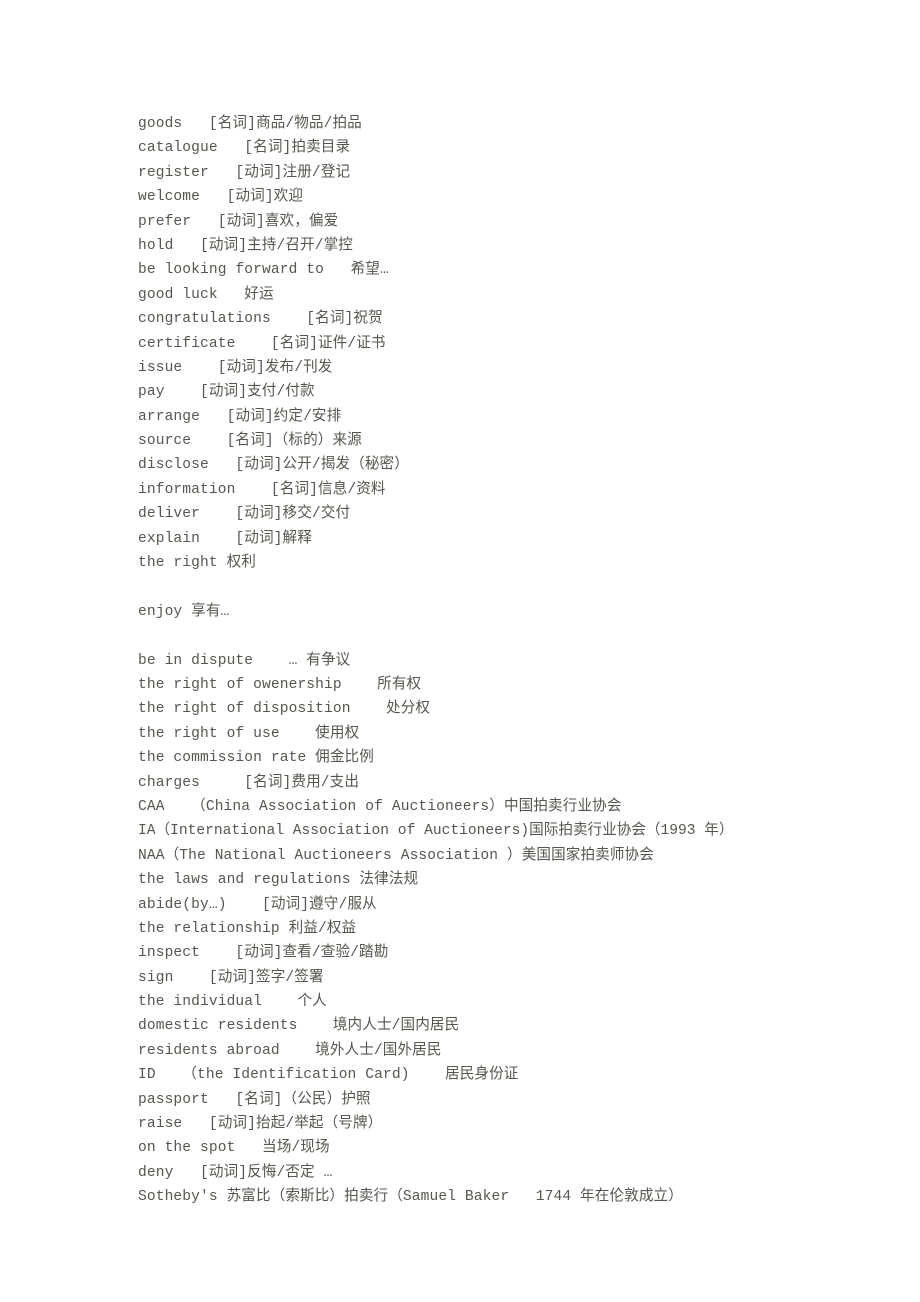  What do you see at coordinates (262, 343) in the screenshot?
I see `glossary-entry: certificate [名词]证件/证书` at bounding box center [262, 343].